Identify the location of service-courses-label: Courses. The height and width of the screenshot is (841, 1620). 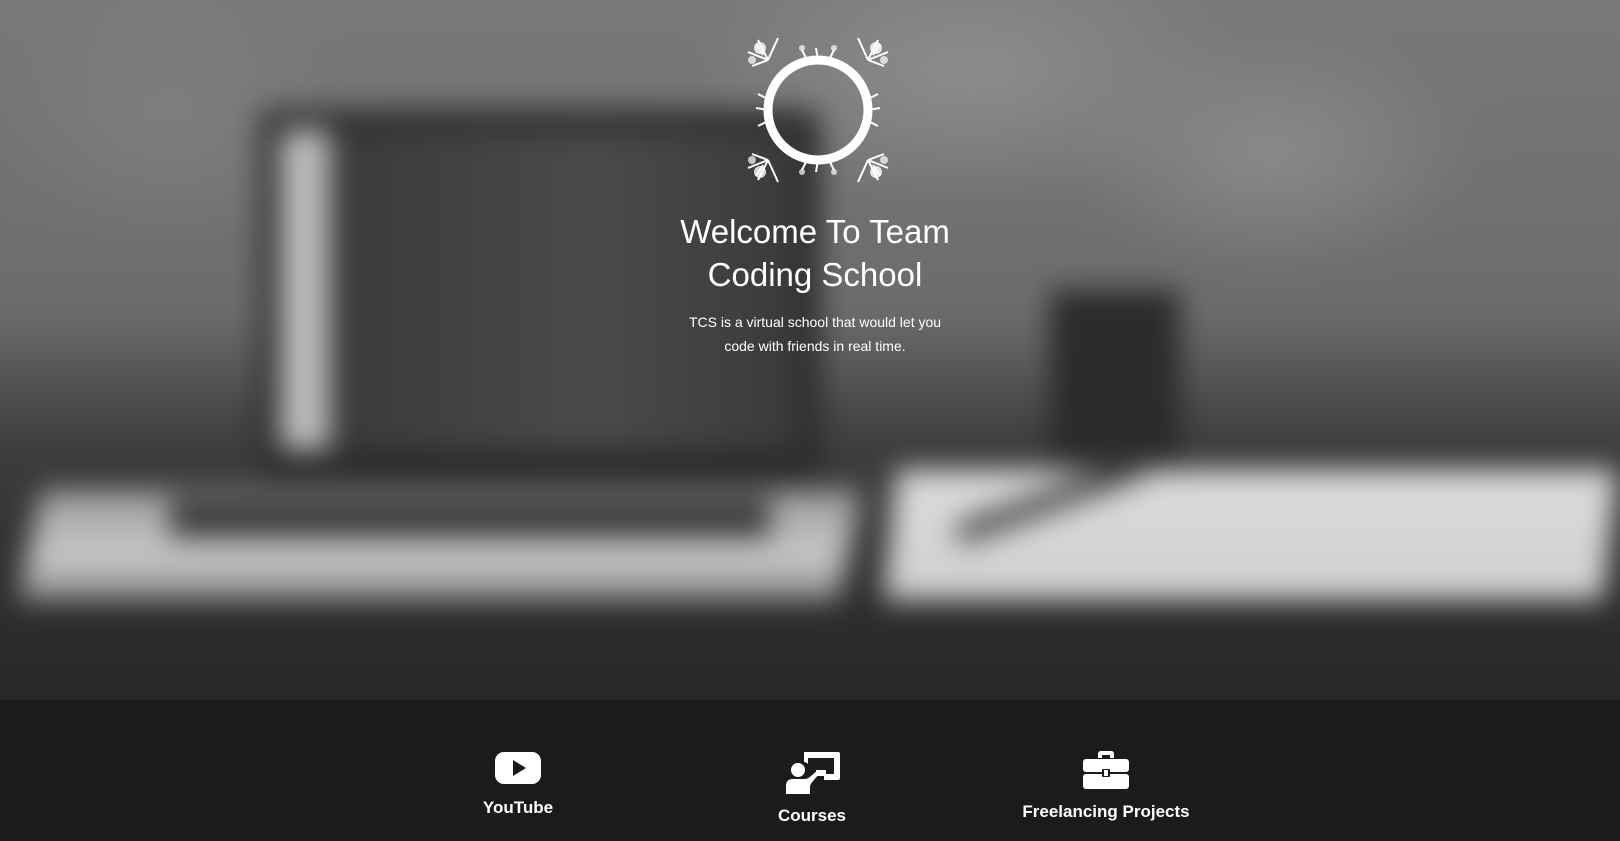
(812, 815).